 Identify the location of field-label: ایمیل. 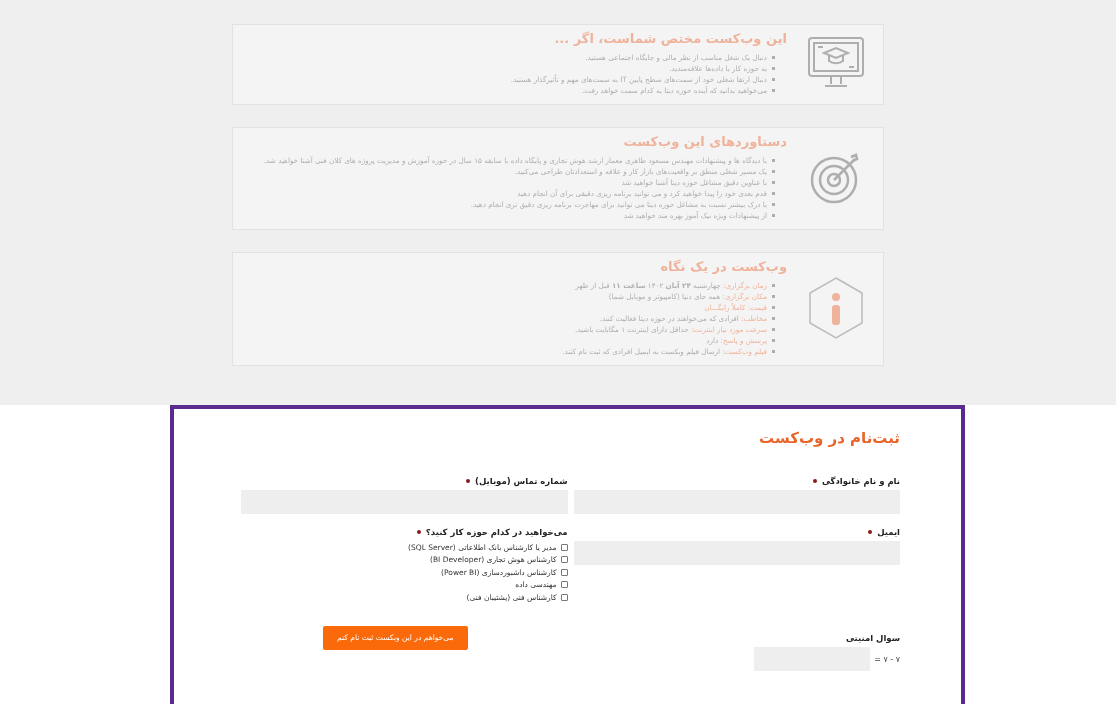
(738, 532).